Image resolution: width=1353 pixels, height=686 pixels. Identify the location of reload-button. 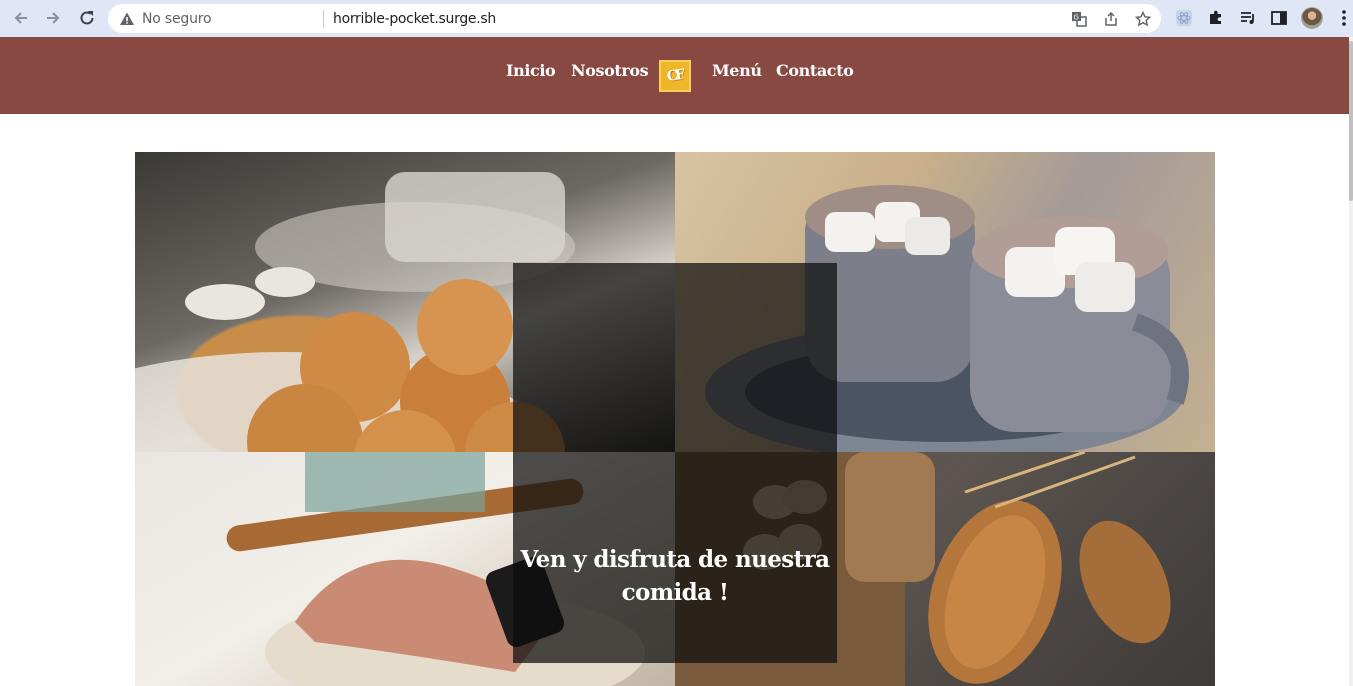
(87, 18).